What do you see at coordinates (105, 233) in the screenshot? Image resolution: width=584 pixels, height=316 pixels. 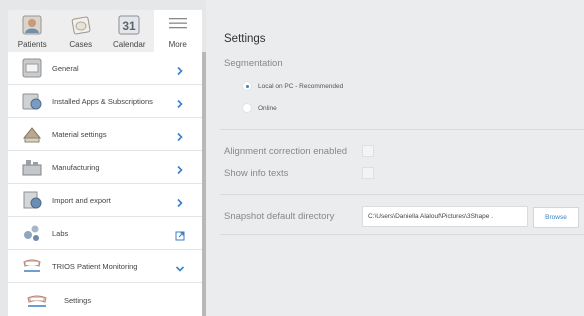 I see `menu-item-labs: Labs` at bounding box center [105, 233].